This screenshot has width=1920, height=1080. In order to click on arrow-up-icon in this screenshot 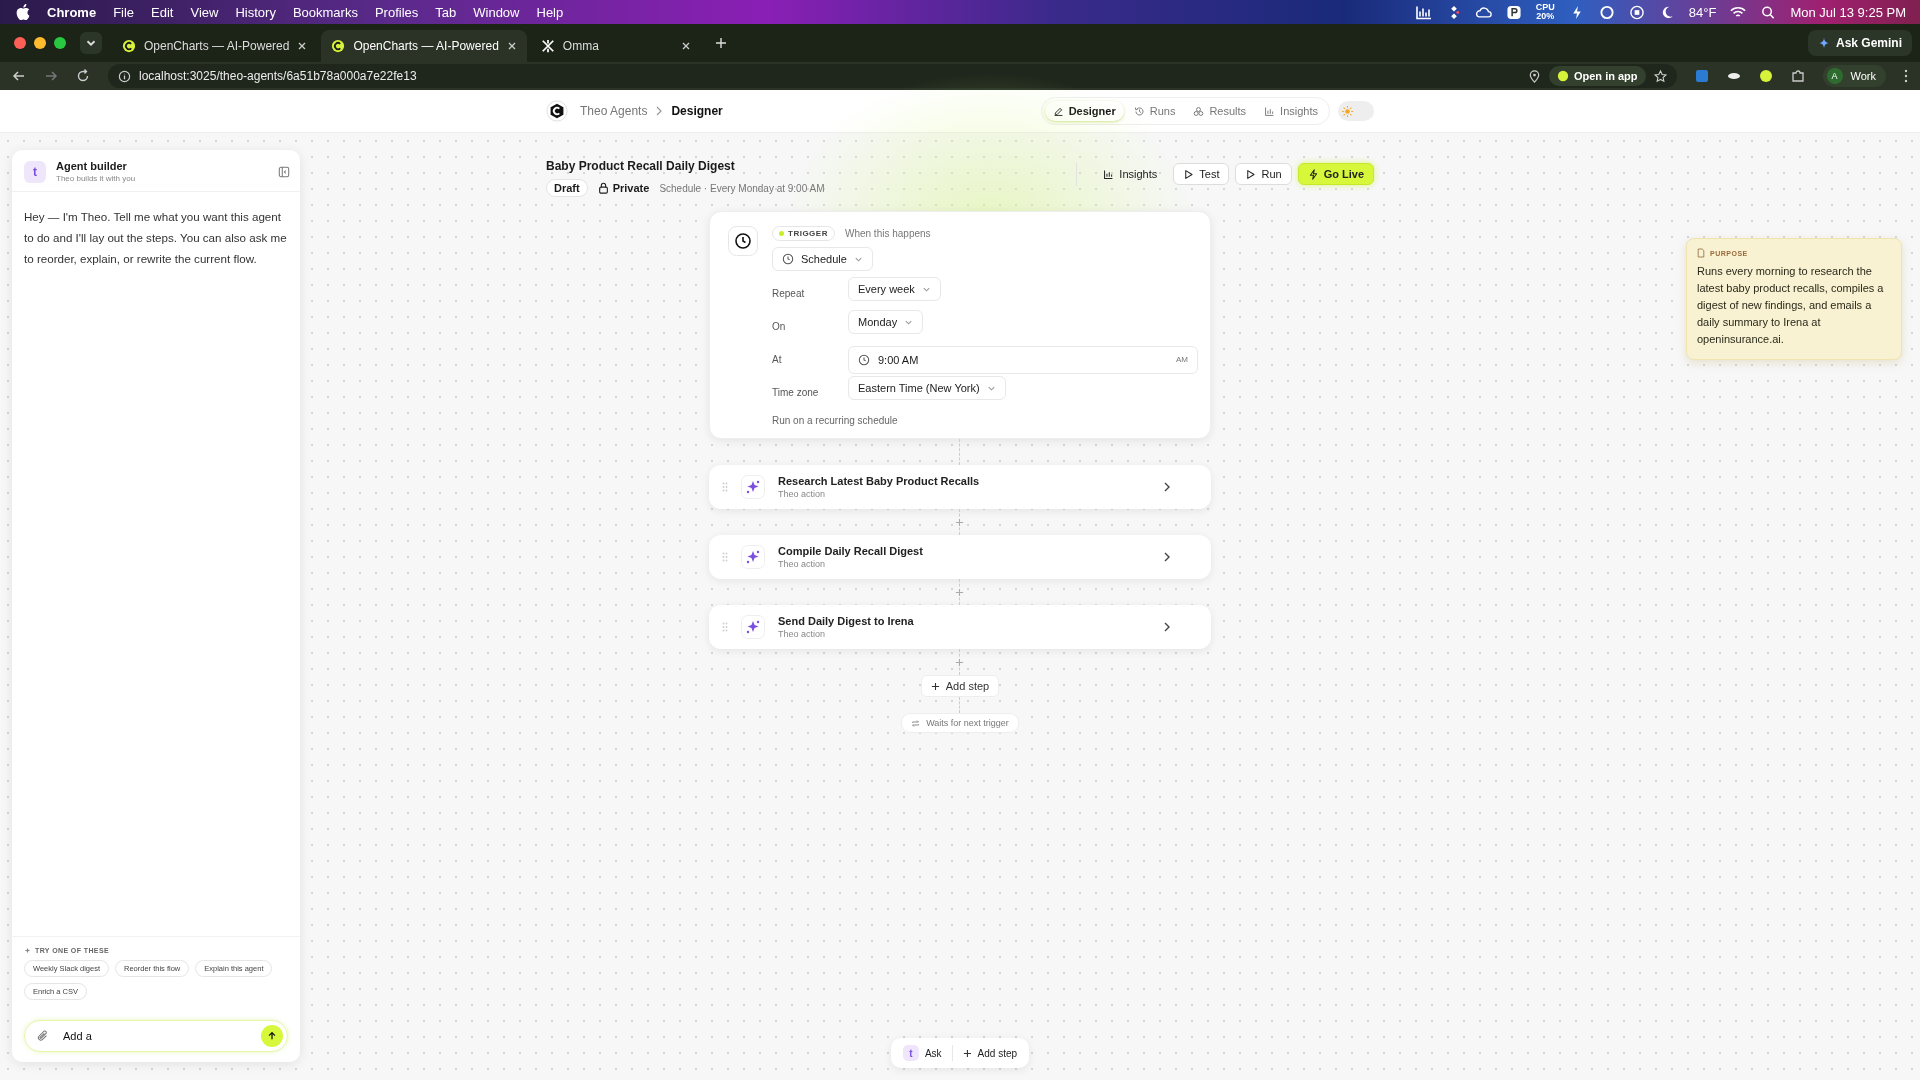, I will do `click(272, 1036)`.